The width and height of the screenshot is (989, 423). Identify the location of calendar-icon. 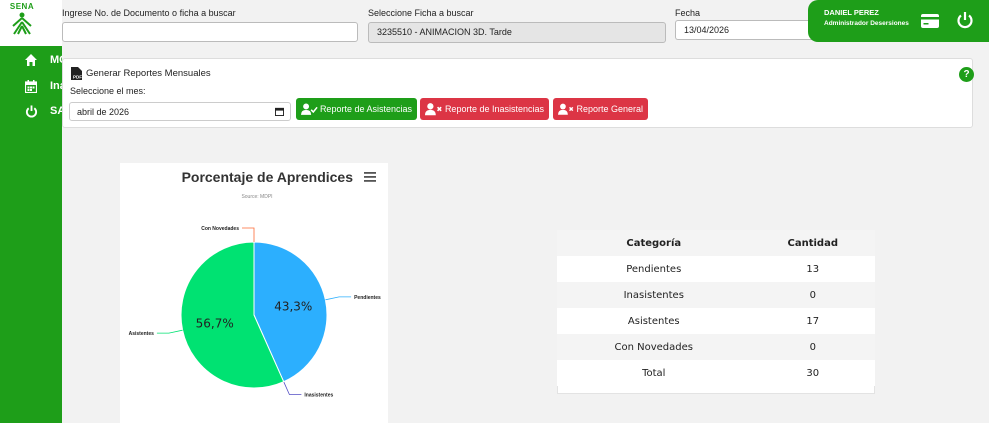
(31, 86).